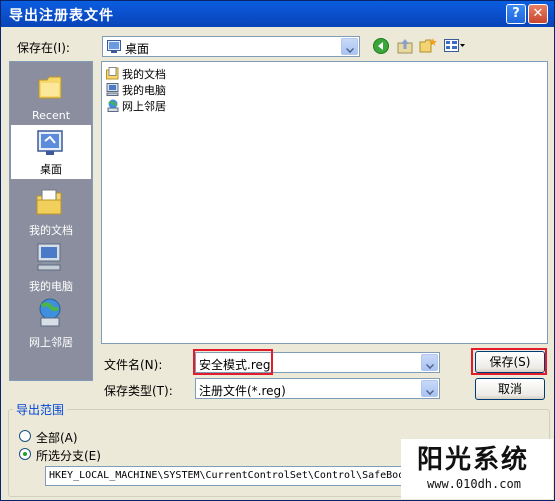  Describe the element at coordinates (50, 142) in the screenshot. I see `desktop-icon` at that location.